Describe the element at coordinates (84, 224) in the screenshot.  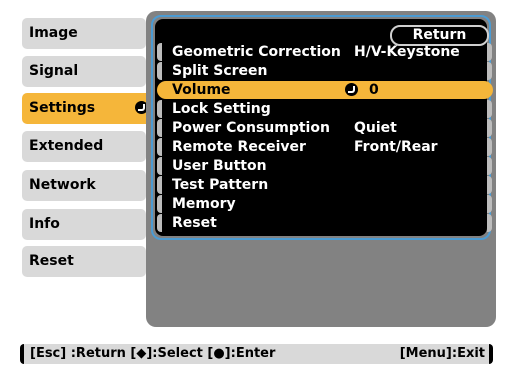
I see `sidebar-item-info: Info` at that location.